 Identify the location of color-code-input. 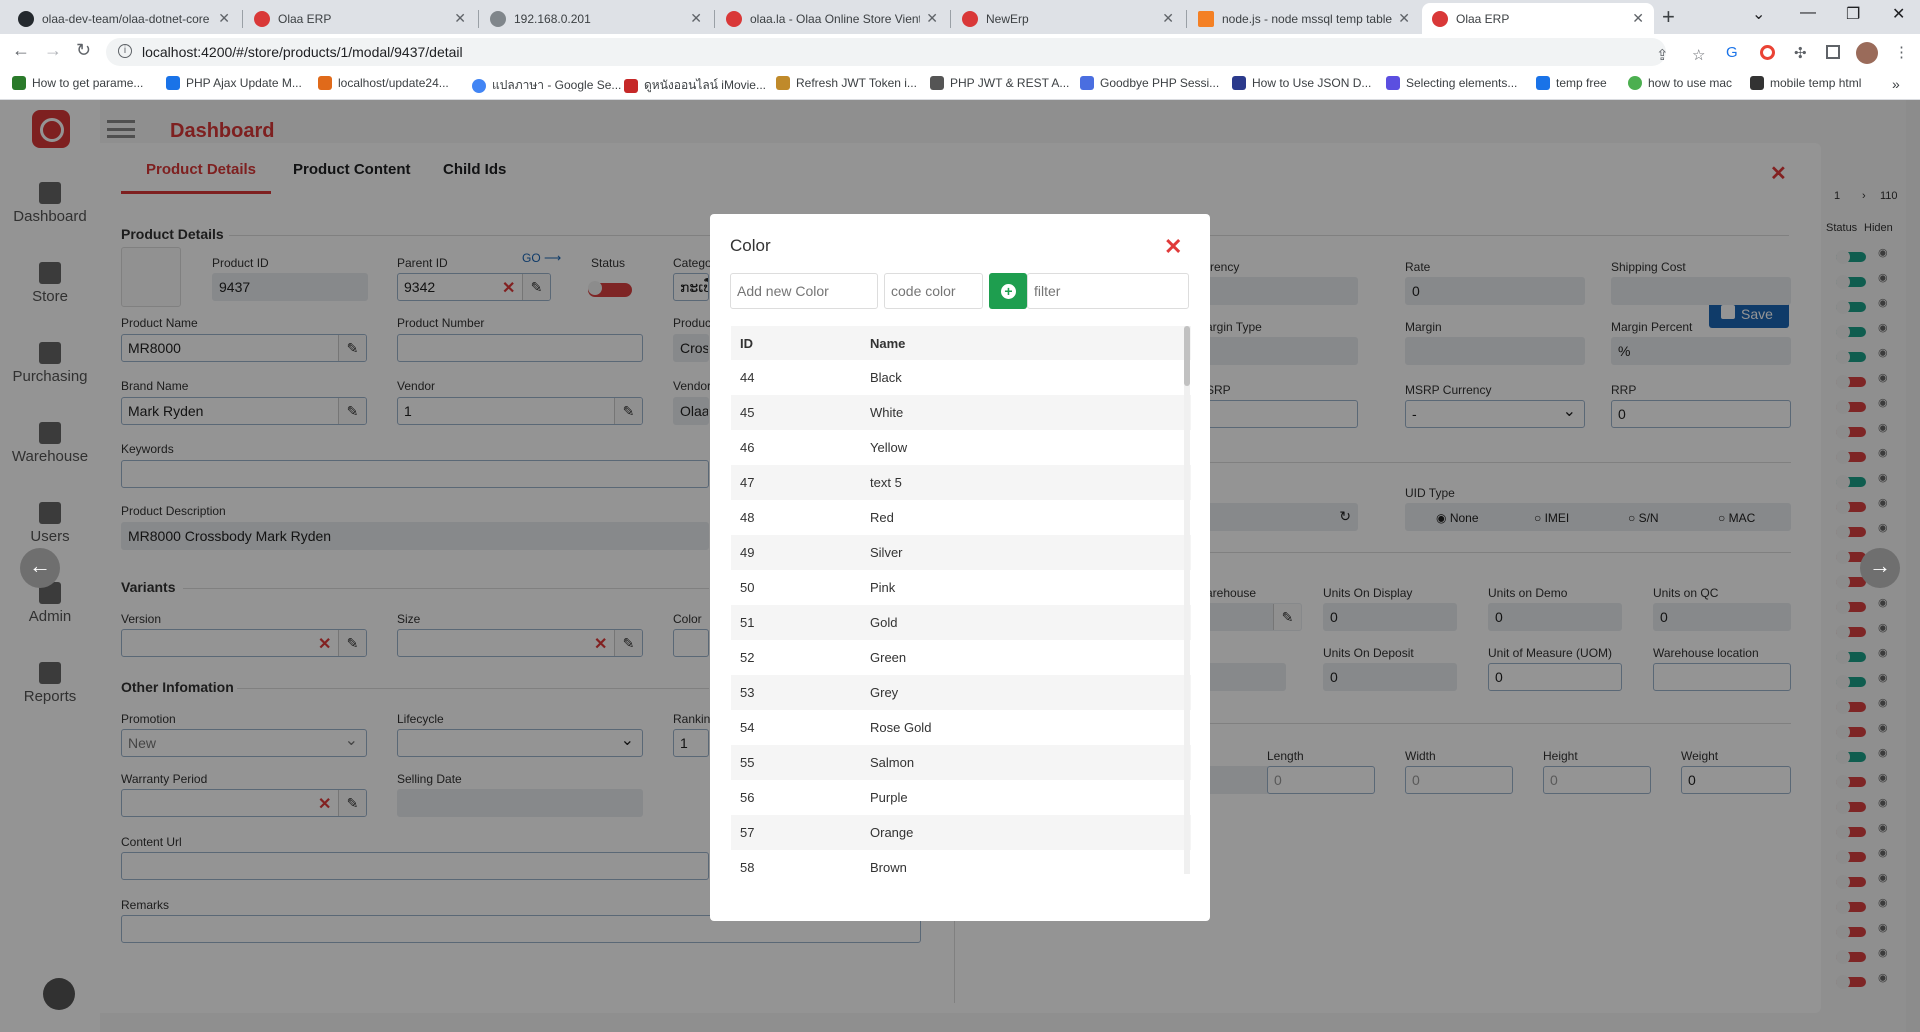
(933, 291).